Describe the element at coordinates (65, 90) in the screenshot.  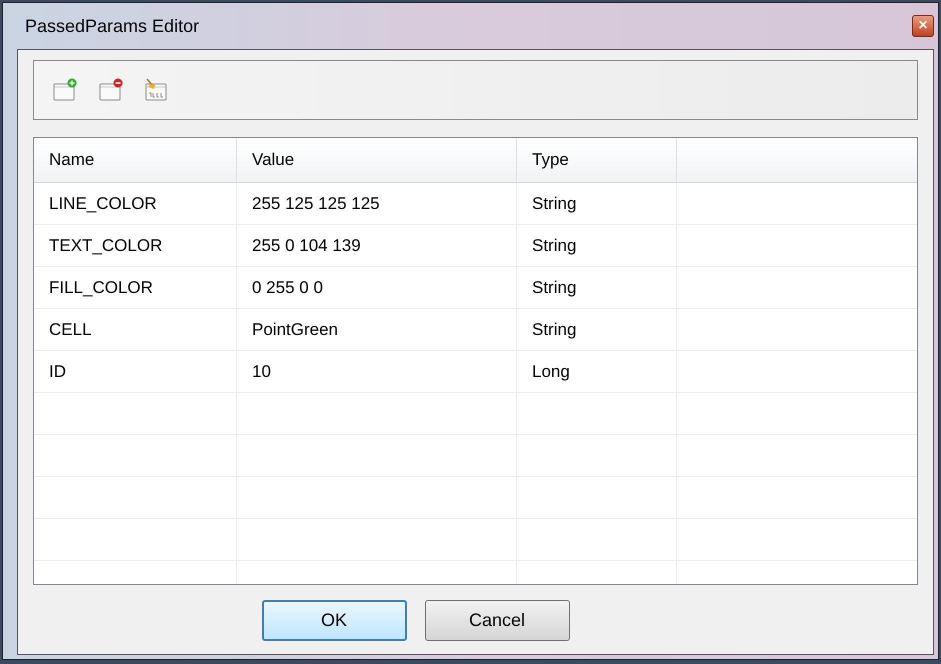
I see `add-row-icon` at that location.